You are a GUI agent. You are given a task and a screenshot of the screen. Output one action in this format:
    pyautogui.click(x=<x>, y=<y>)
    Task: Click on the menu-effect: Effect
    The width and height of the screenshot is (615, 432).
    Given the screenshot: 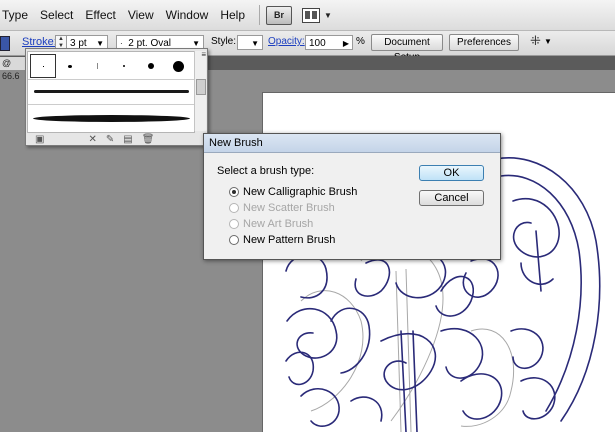 What is the action you would take?
    pyautogui.click(x=100, y=15)
    